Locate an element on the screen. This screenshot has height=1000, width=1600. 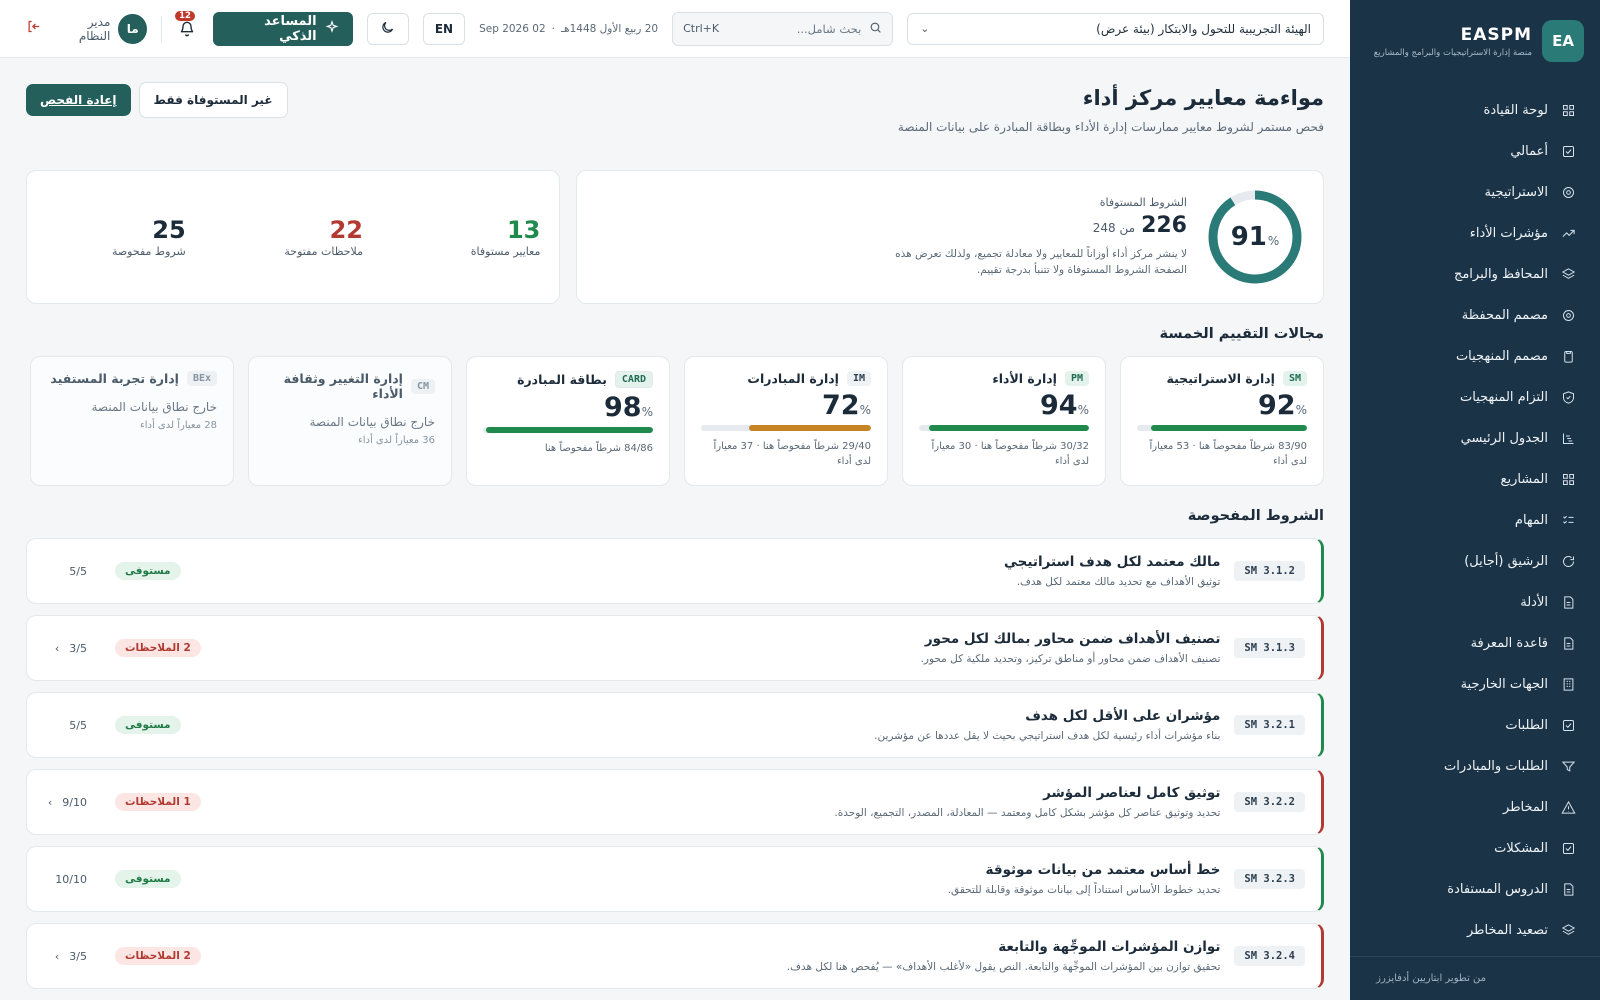
sidebar-item: الدروس المستفادة is located at coordinates (1475, 889).